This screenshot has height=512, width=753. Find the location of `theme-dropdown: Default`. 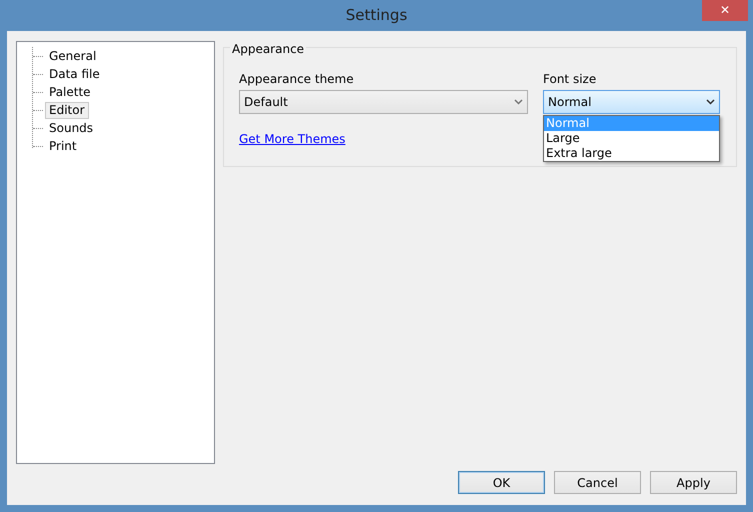

theme-dropdown: Default is located at coordinates (383, 102).